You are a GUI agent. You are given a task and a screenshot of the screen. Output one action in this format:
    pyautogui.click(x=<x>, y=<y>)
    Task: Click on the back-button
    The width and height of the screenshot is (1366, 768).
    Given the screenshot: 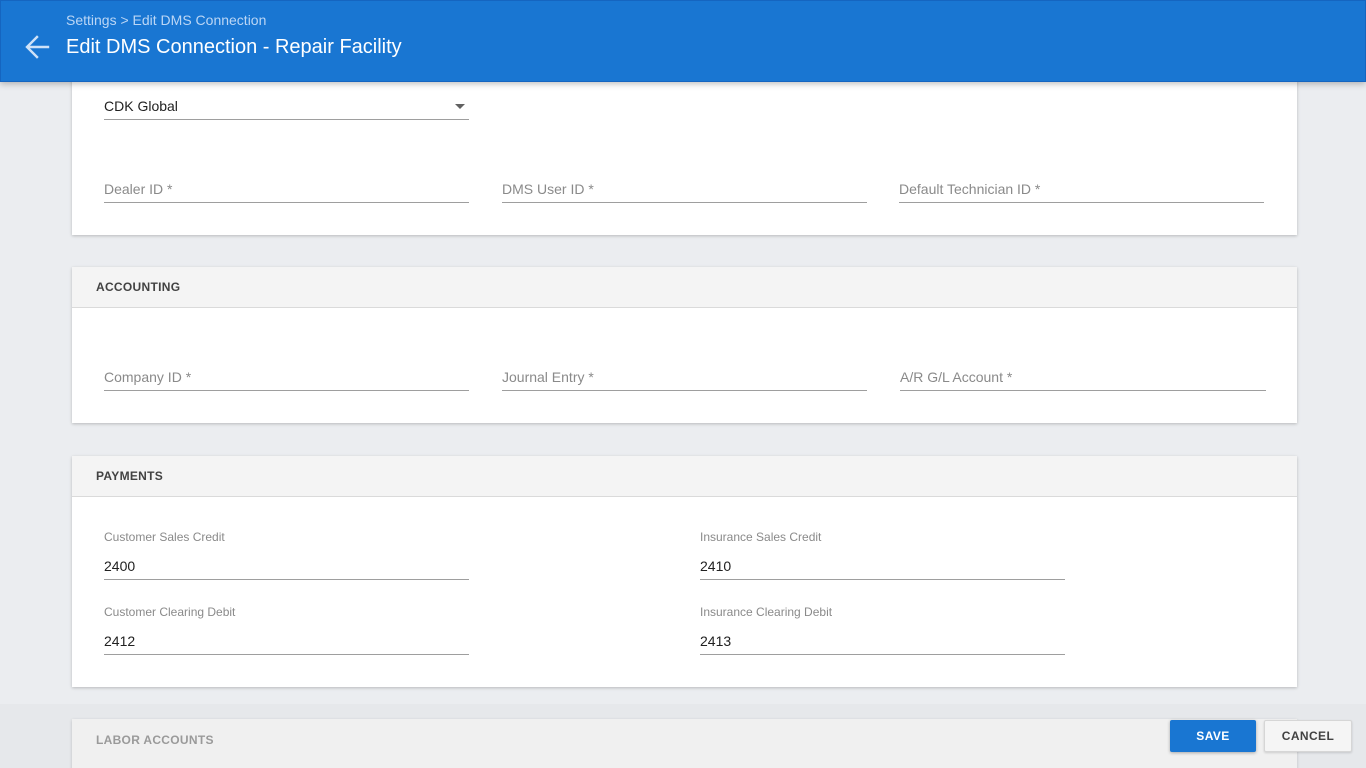 What is the action you would take?
    pyautogui.click(x=37, y=47)
    